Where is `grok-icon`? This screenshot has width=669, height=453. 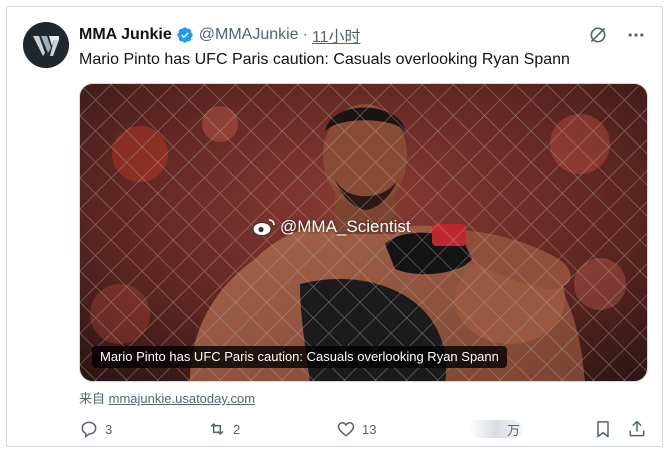 grok-icon is located at coordinates (598, 35).